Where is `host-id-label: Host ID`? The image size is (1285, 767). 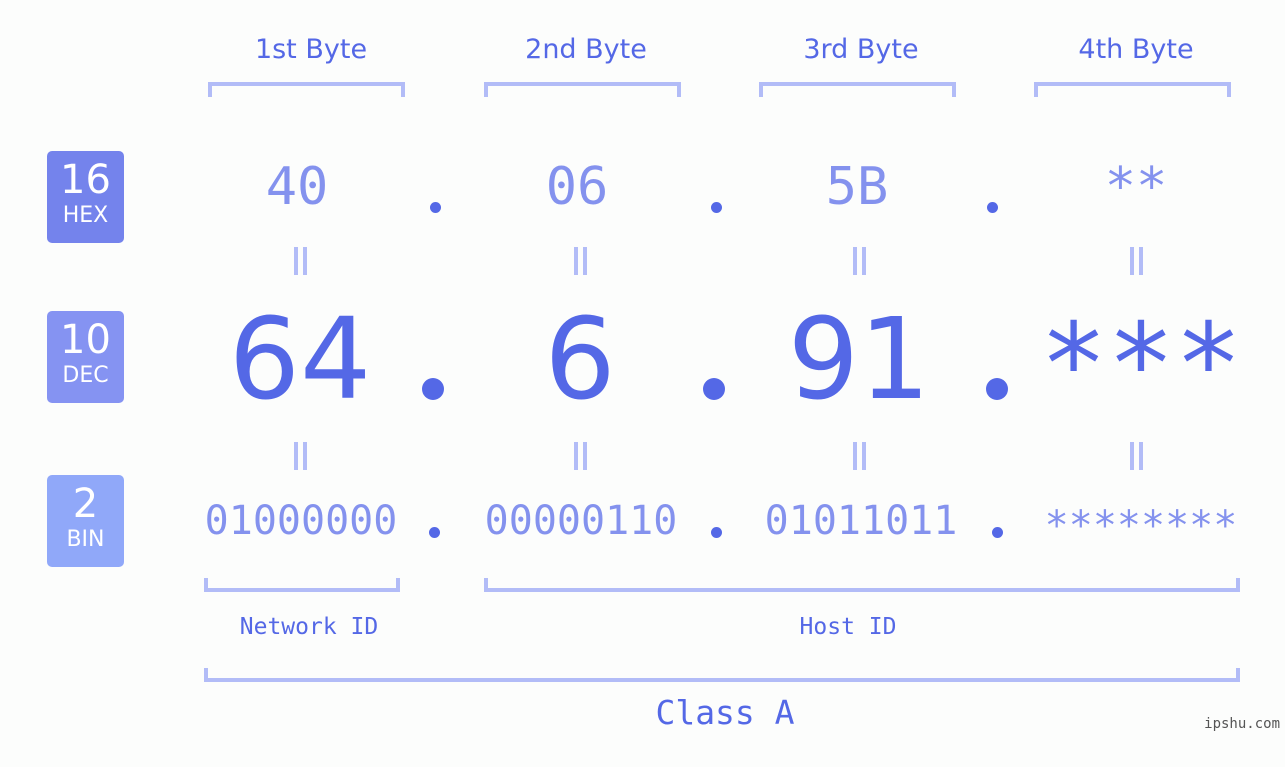
host-id-label: Host ID is located at coordinates (848, 627).